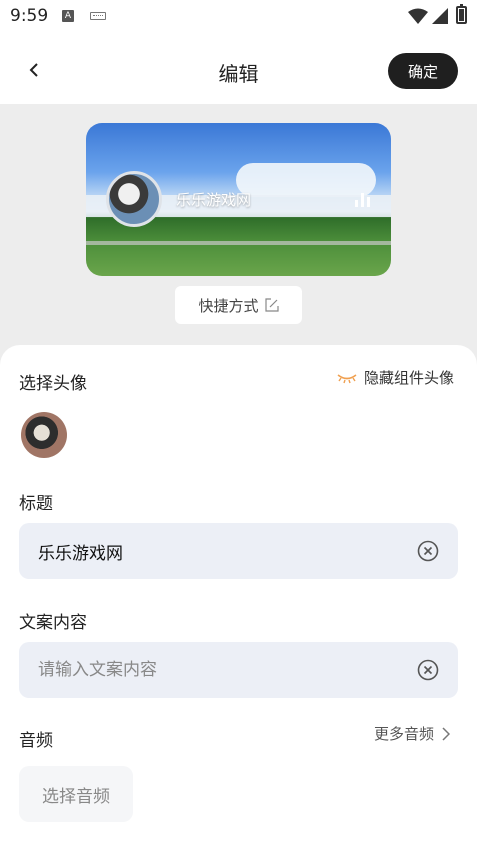 The image size is (477, 848). I want to click on battery-icon, so click(461, 14).